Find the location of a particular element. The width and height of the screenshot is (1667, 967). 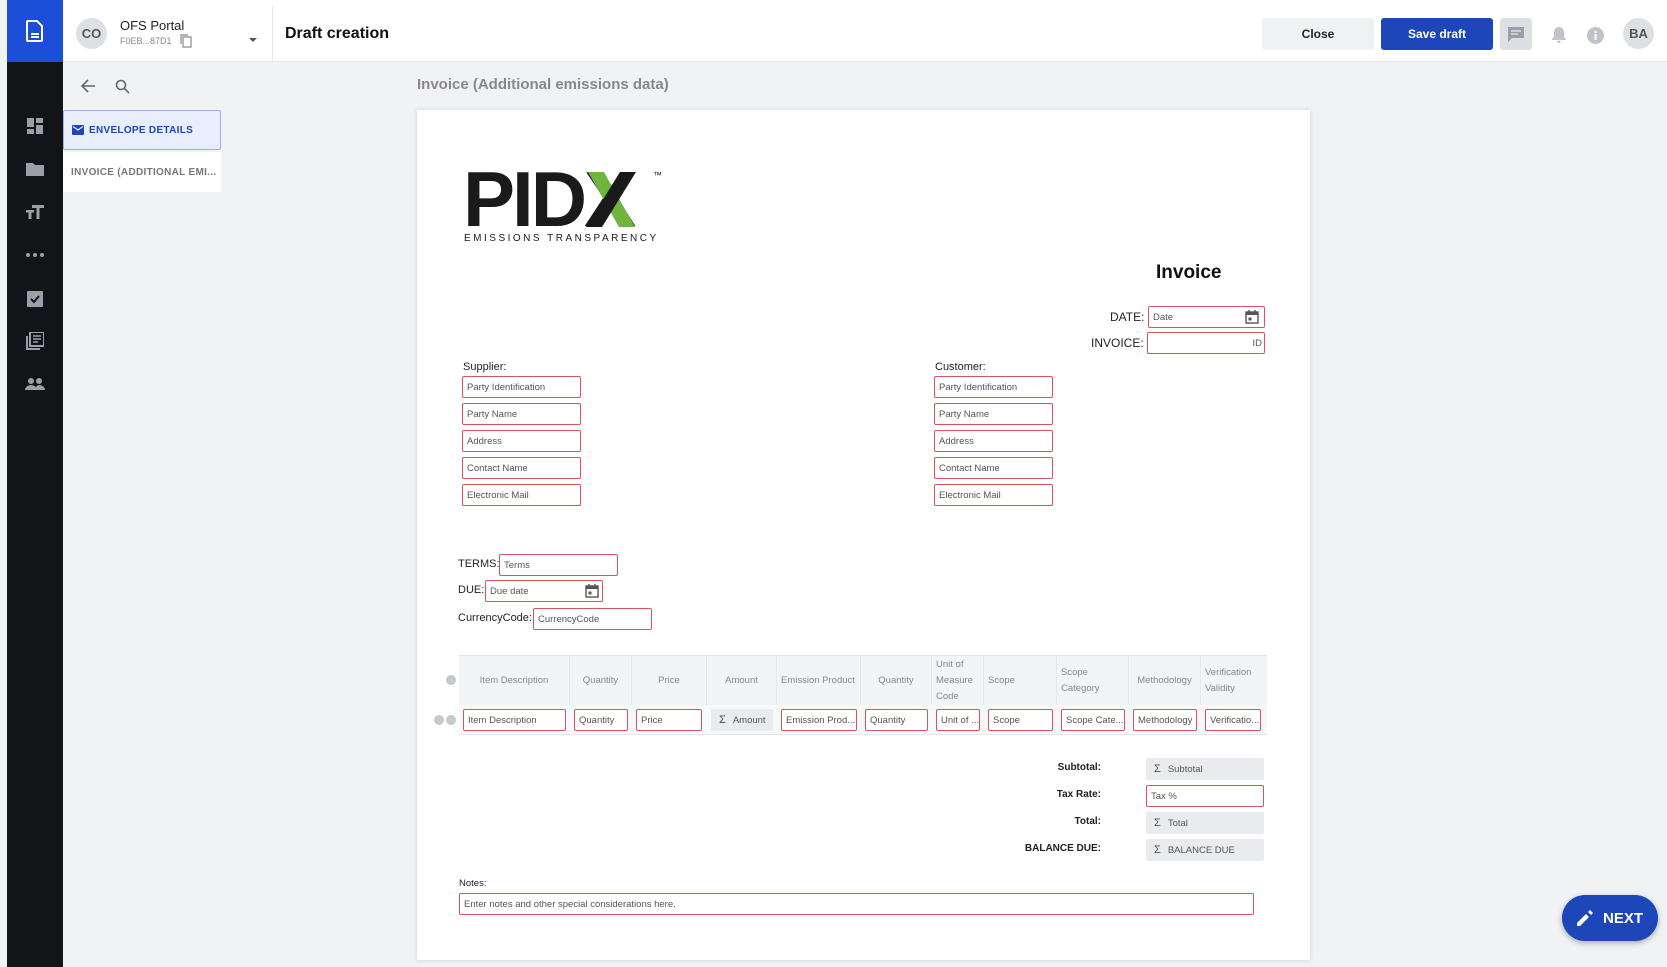

terms-label: TERMS: is located at coordinates (479, 564).